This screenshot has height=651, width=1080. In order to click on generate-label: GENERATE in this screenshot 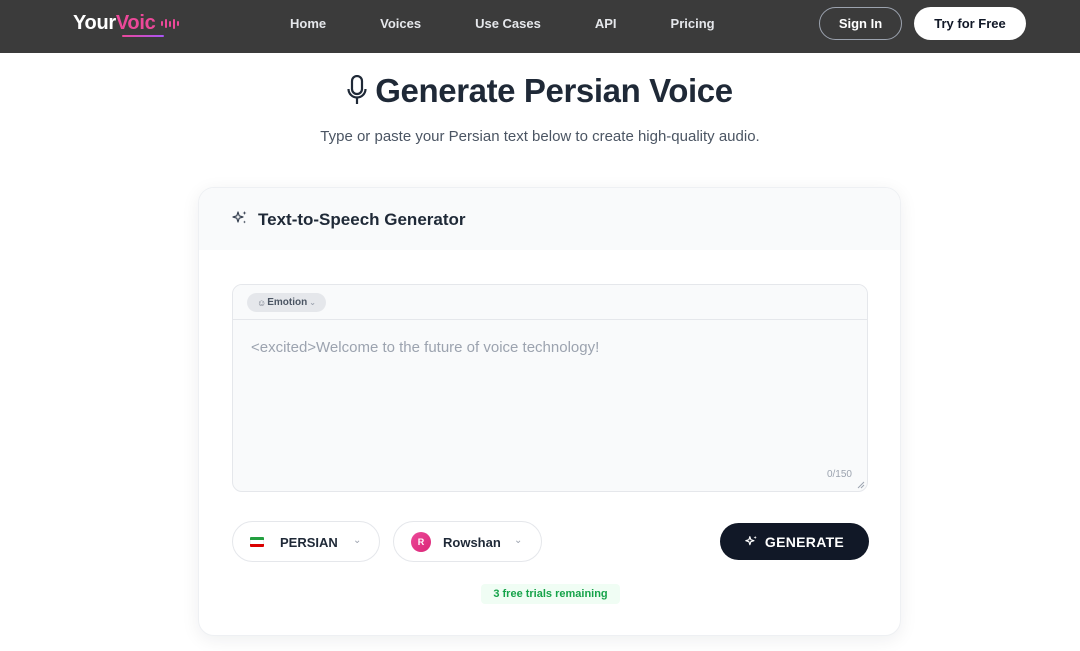, I will do `click(804, 541)`.